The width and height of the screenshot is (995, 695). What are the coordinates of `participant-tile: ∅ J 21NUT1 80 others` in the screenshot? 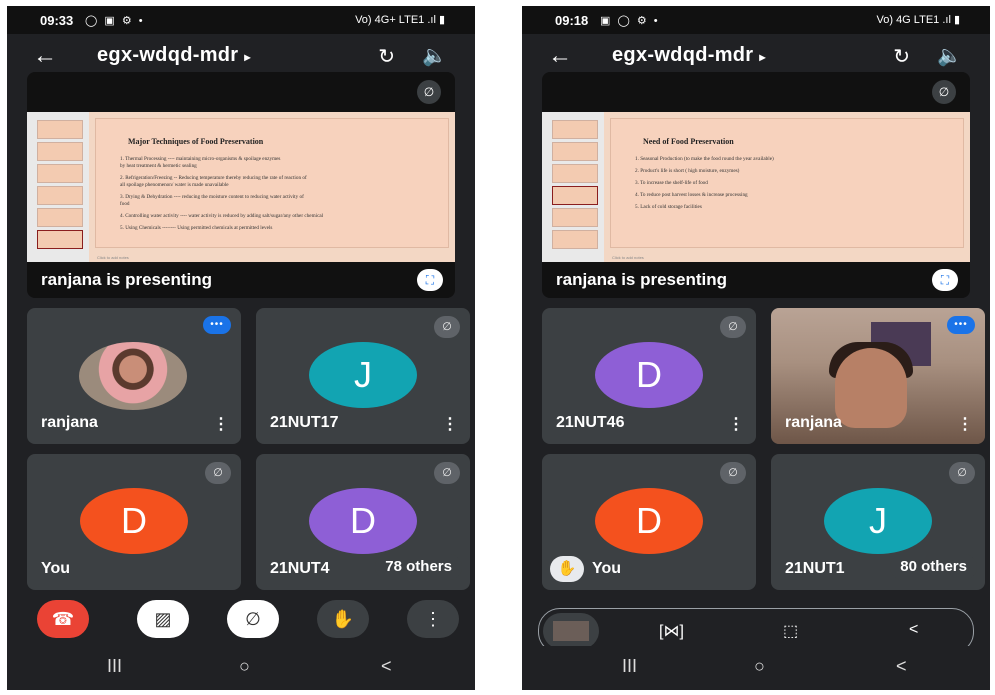 It's located at (878, 522).